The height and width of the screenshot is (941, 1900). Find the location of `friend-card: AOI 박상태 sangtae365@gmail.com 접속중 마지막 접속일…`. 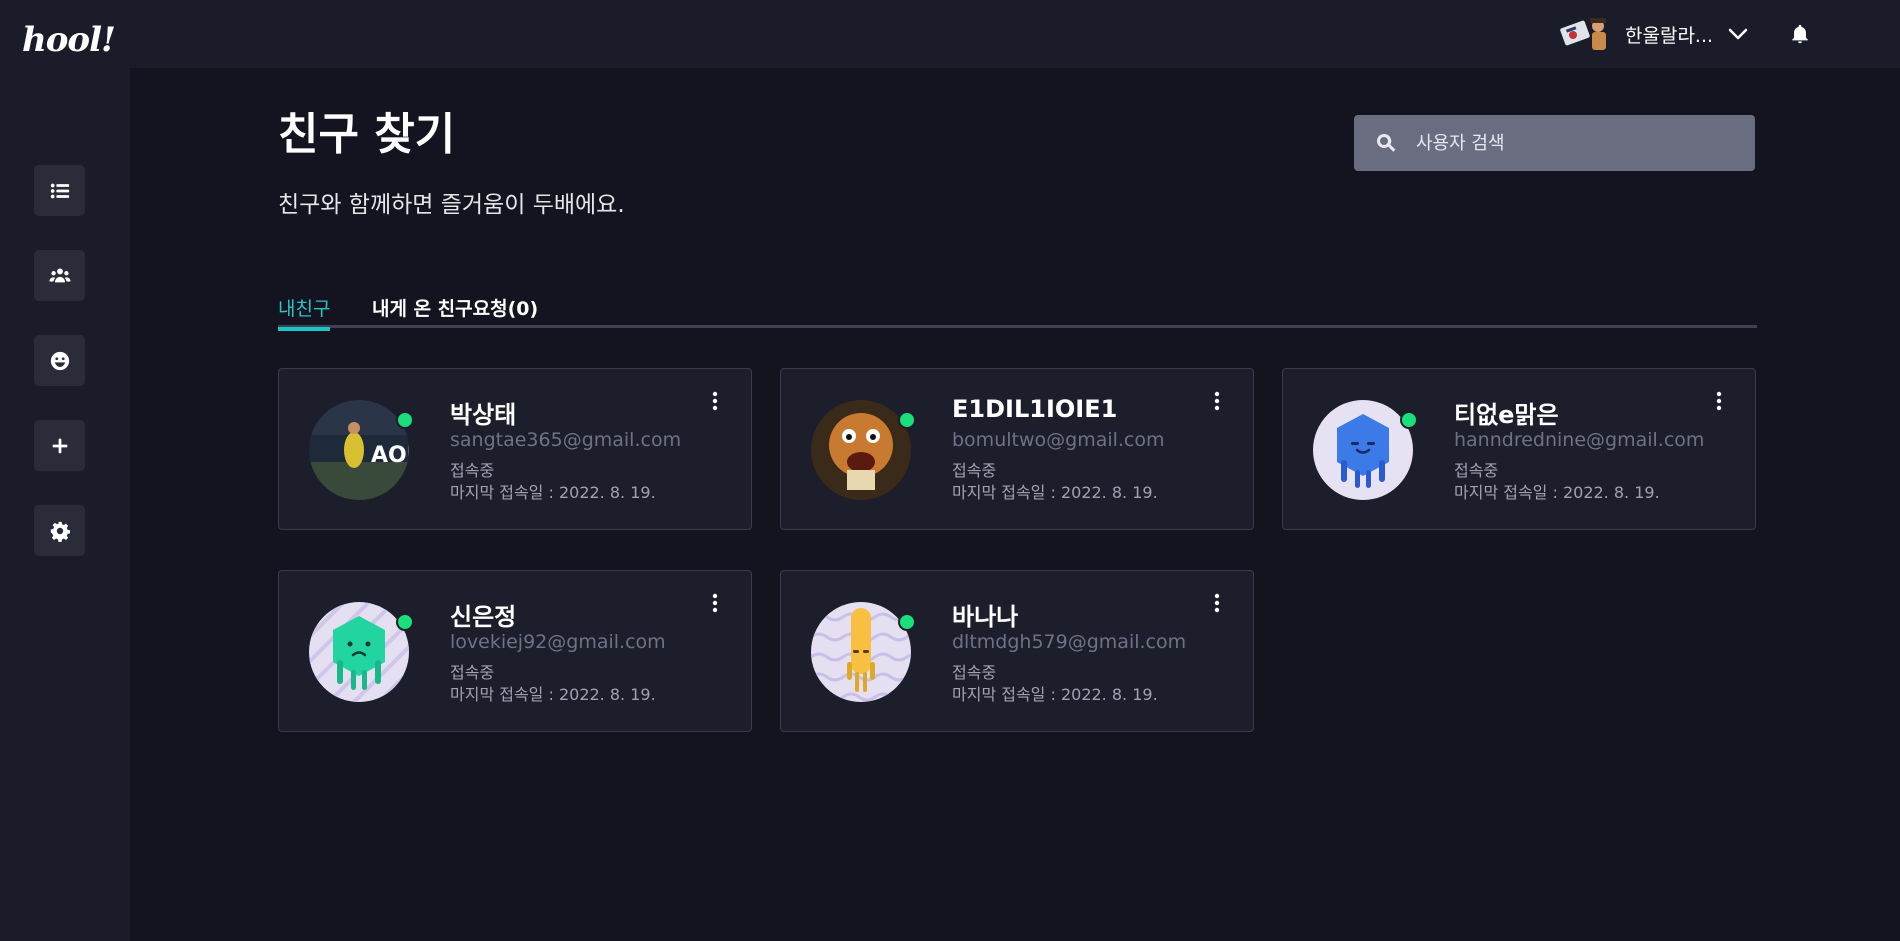

friend-card: AOI 박상태 sangtae365@gmail.com 접속중 마지막 접속일… is located at coordinates (515, 449).